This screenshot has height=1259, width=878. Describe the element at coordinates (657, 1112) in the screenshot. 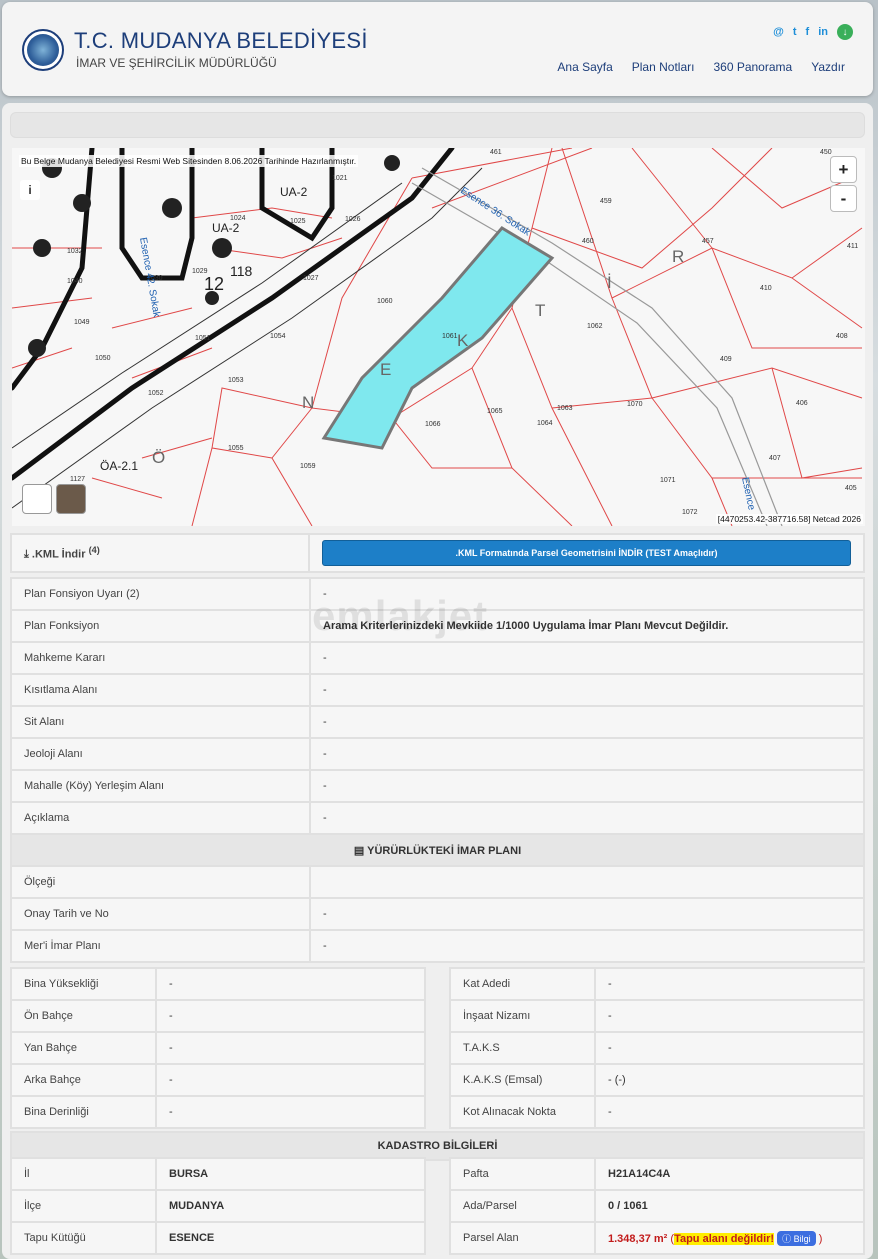

I see `table-row: Kot Alınacak Nokta -` at that location.